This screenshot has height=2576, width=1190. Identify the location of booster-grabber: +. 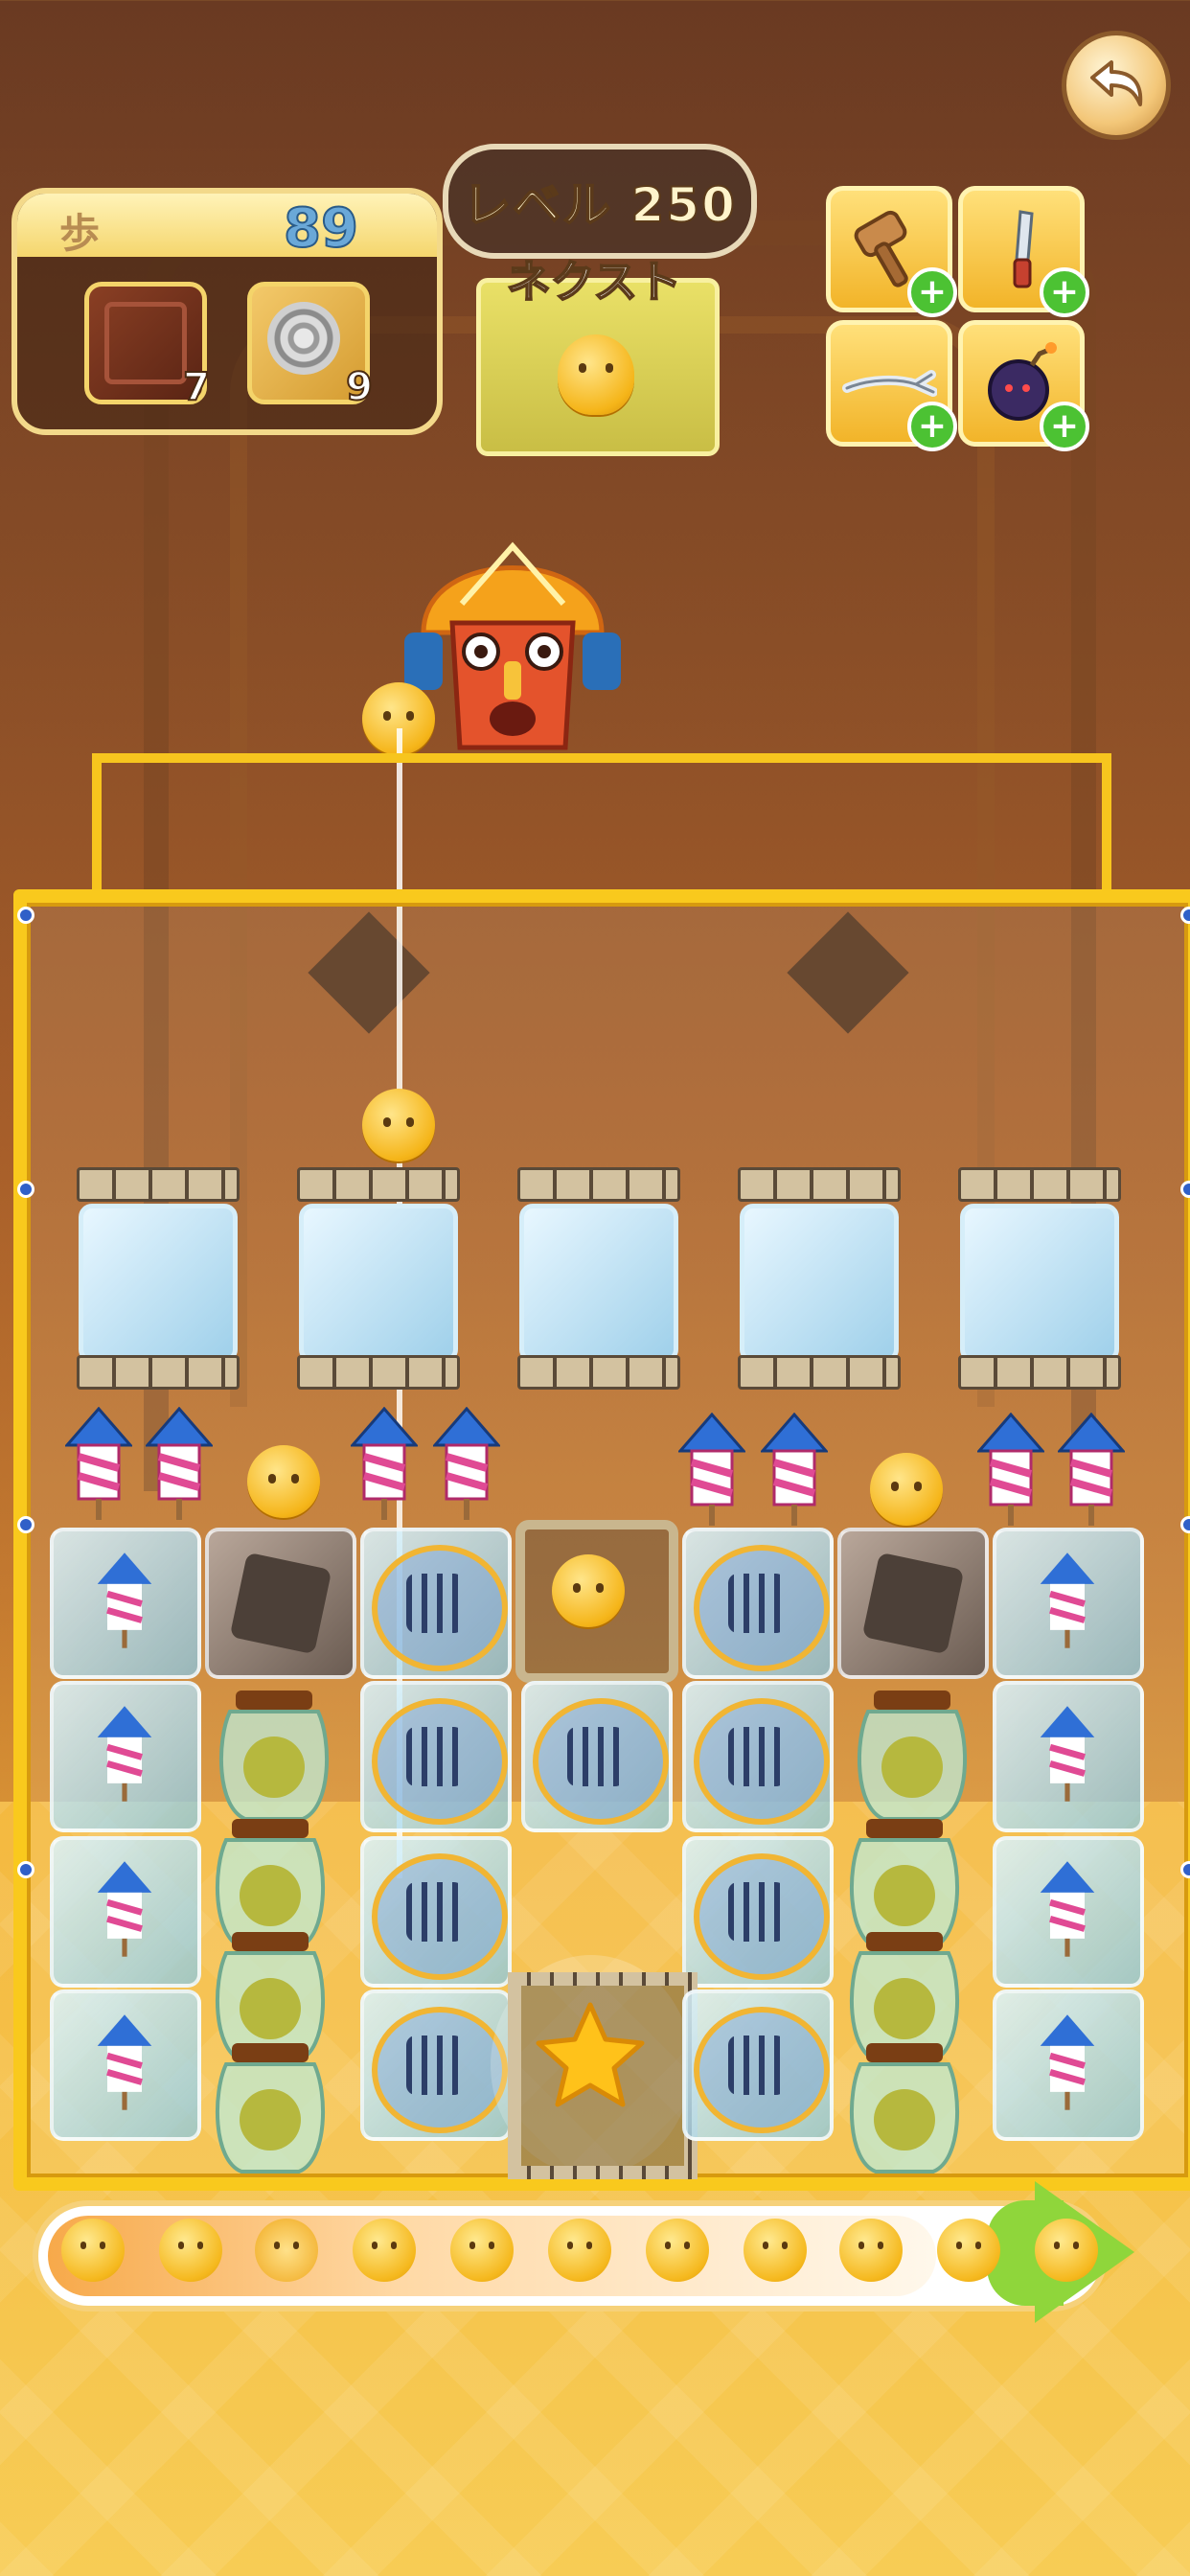
(891, 385).